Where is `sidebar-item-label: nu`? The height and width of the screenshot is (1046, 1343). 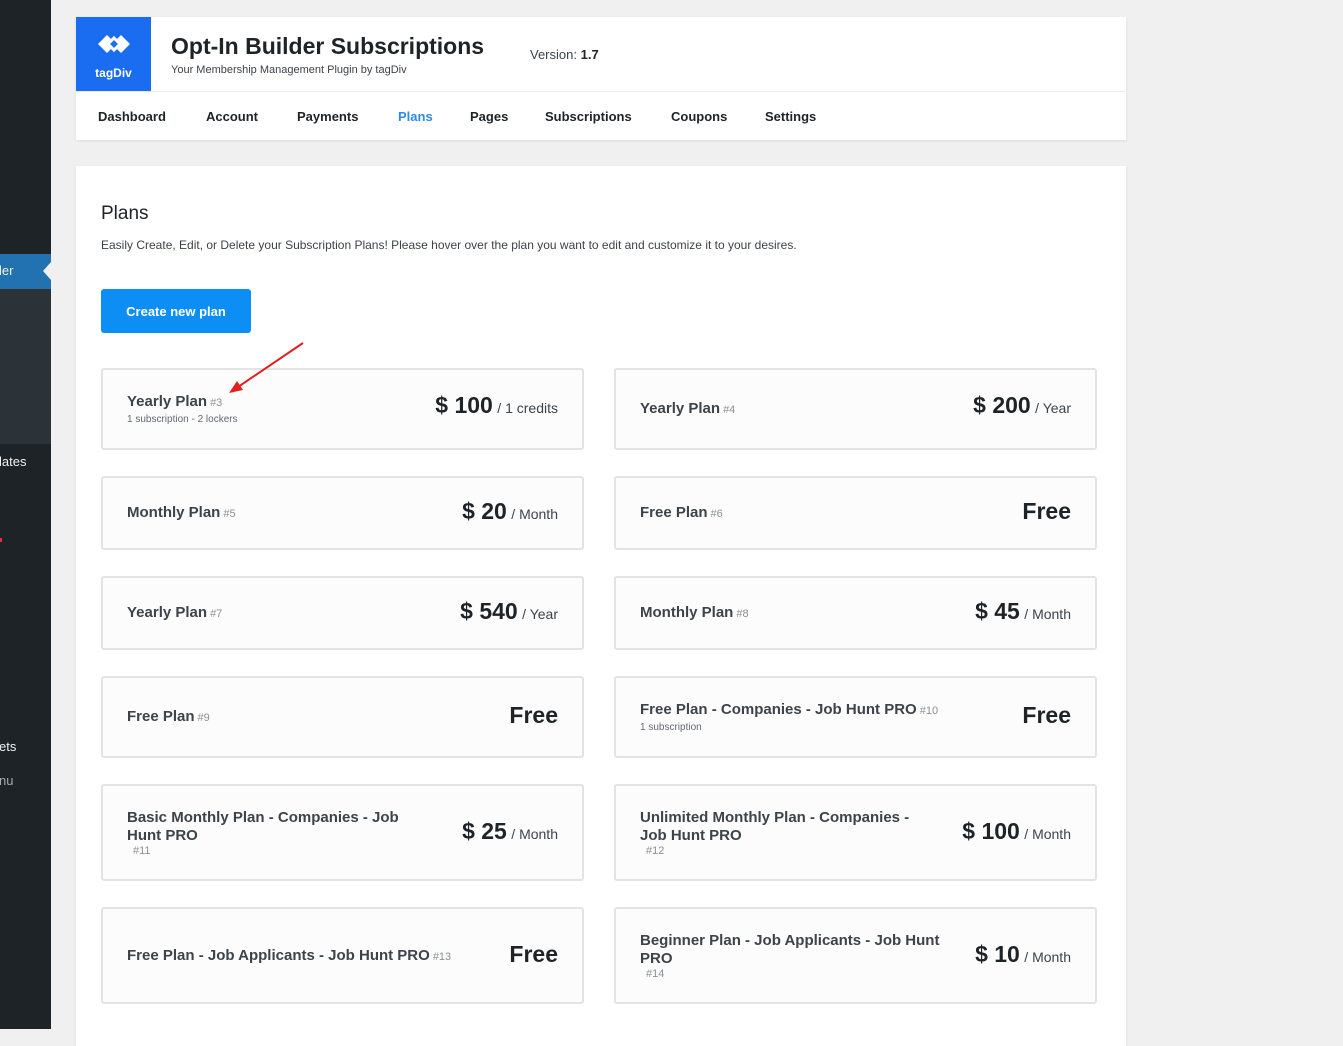
sidebar-item-label: nu is located at coordinates (6, 780).